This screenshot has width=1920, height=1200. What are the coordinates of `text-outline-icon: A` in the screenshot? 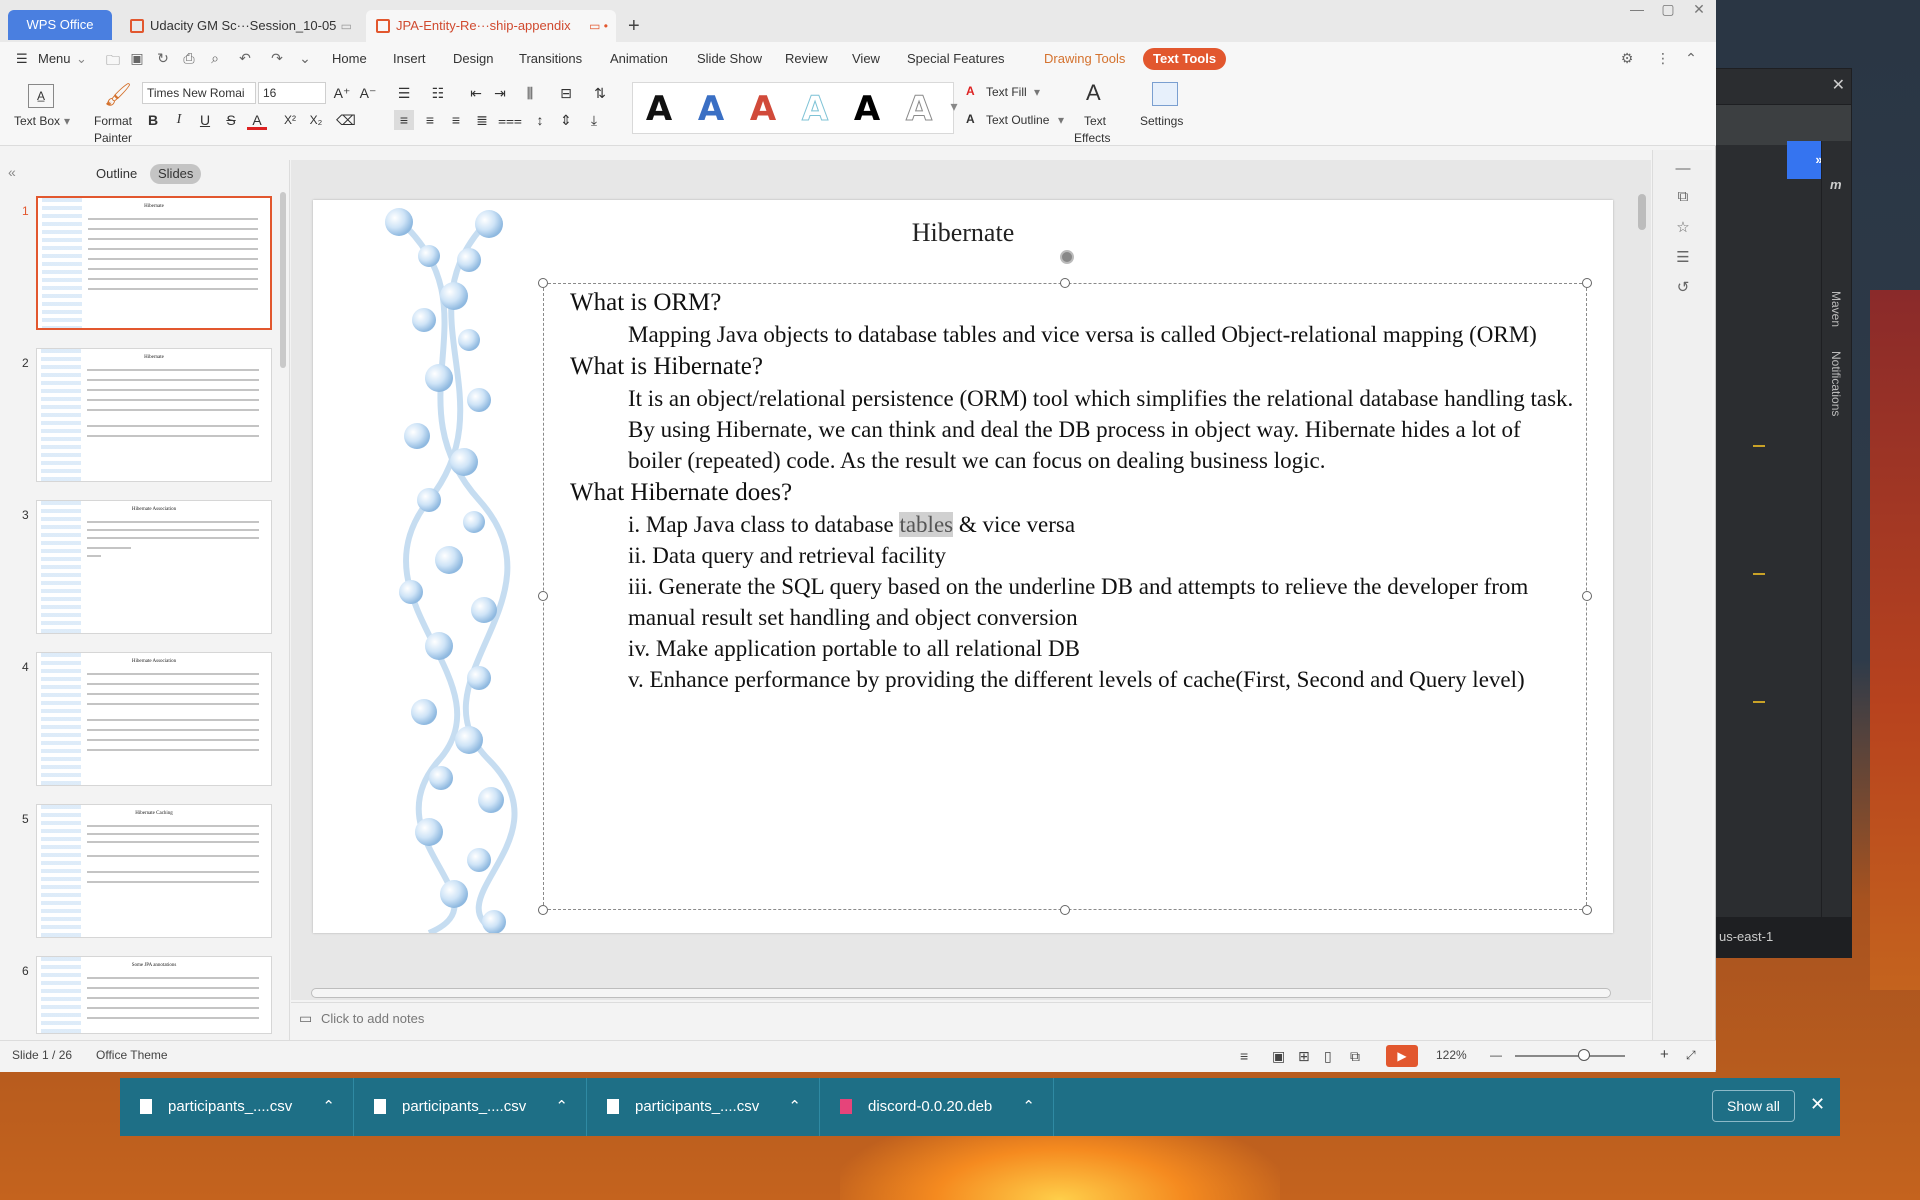 It's located at (970, 119).